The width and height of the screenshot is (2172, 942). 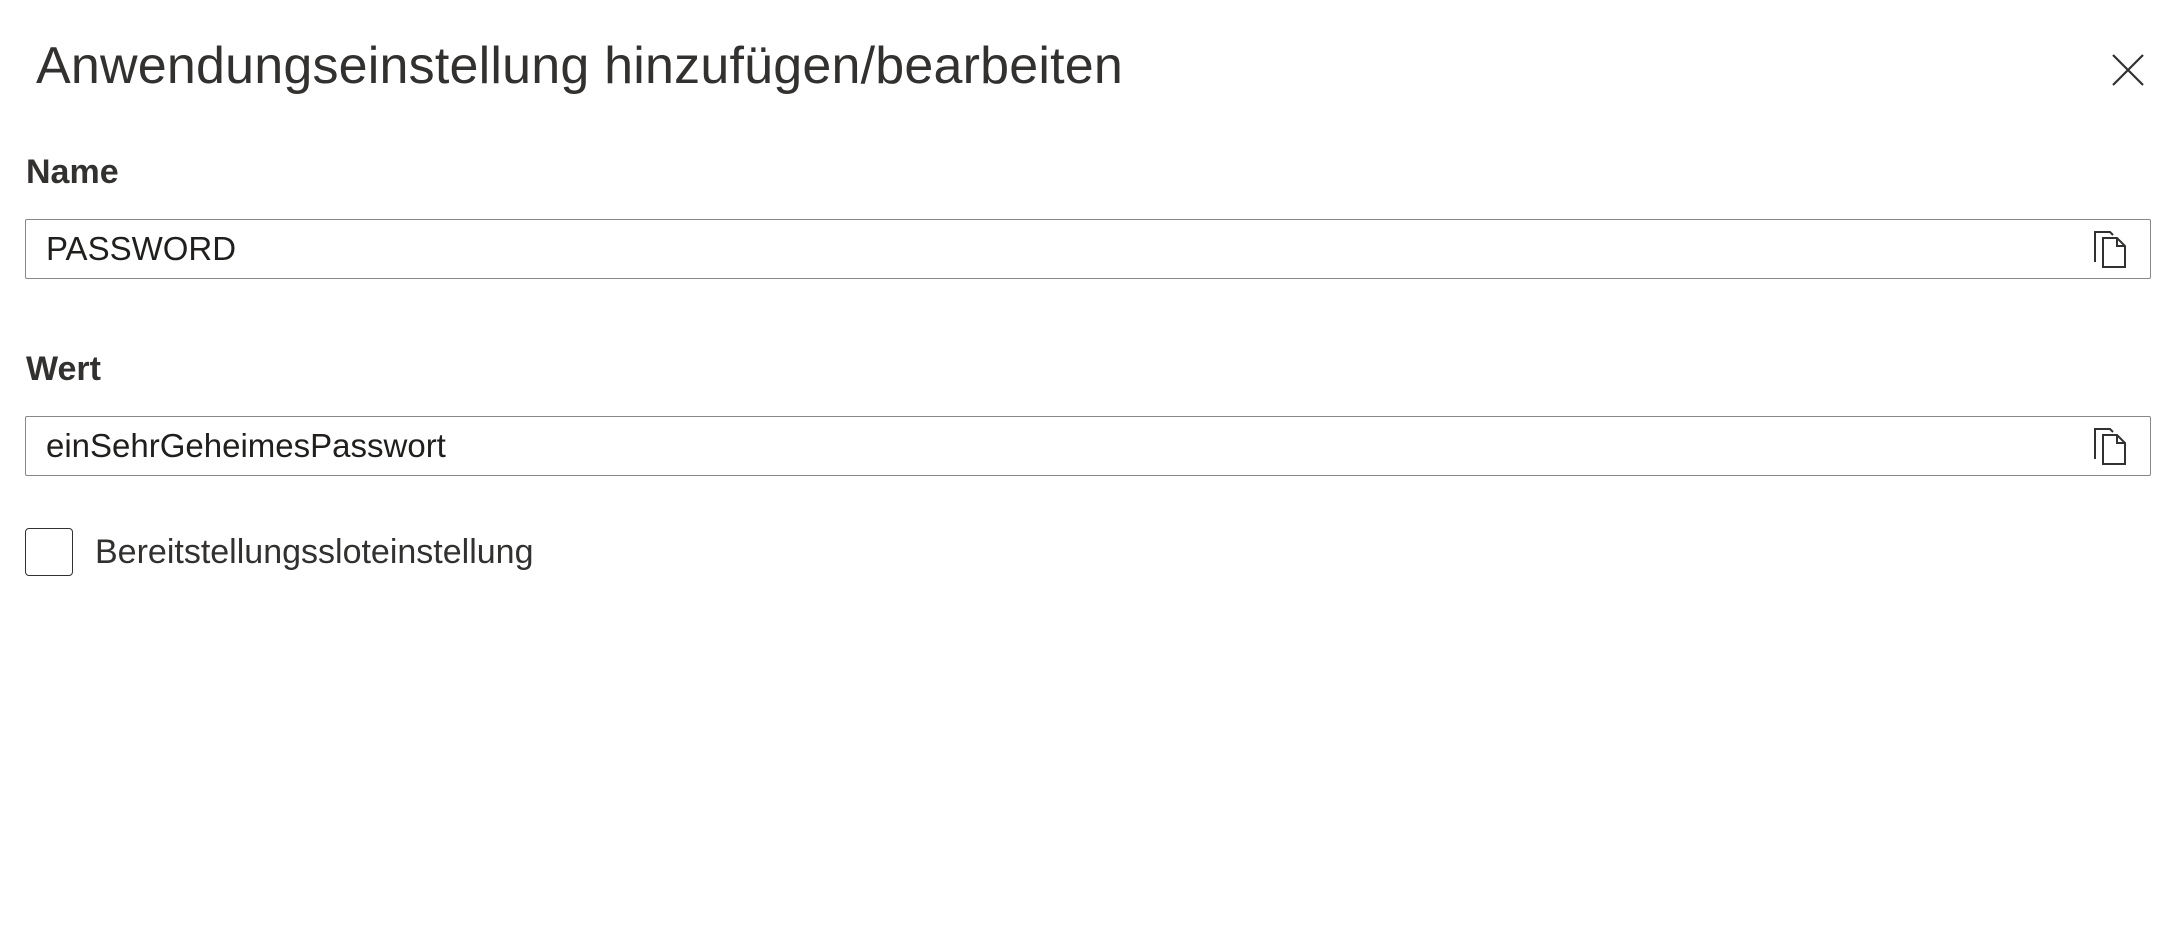 I want to click on close-button, so click(x=2128, y=70).